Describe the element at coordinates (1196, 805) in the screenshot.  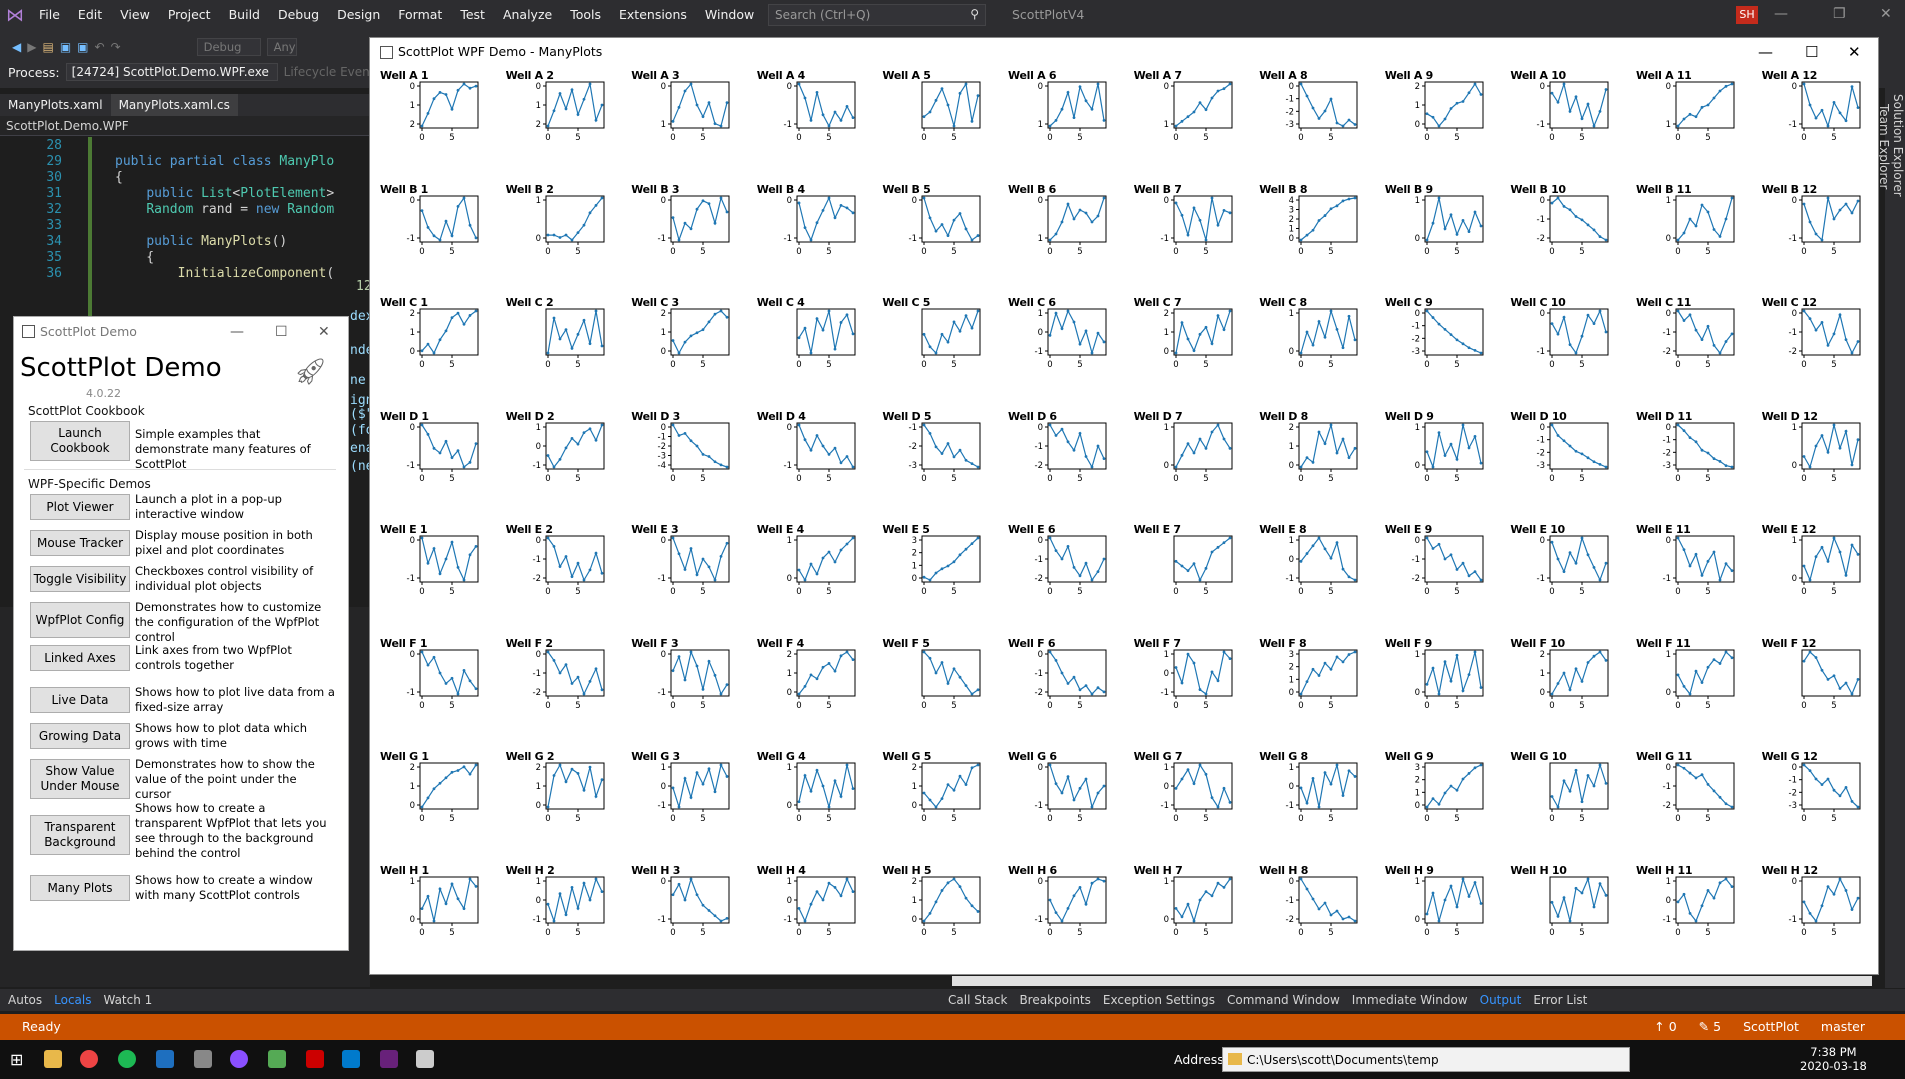
I see `plot-panel: Well G 7 0 5 1 0 -1` at that location.